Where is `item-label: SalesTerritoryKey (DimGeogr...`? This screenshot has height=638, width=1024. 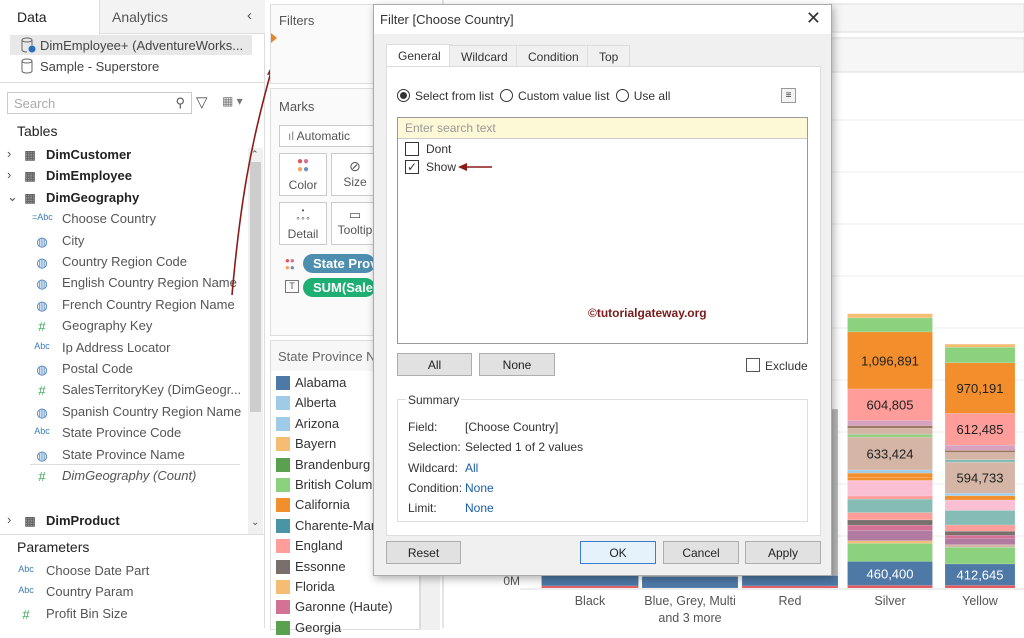 item-label: SalesTerritoryKey (DimGeogr... is located at coordinates (152, 390).